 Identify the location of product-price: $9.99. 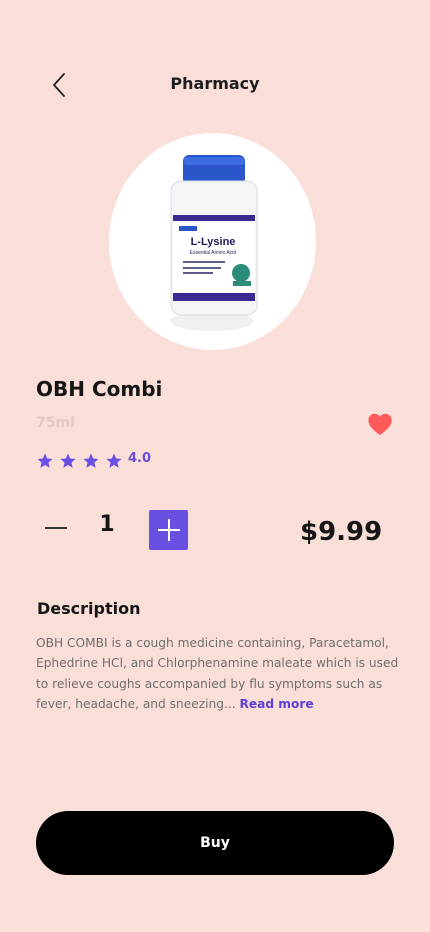
(341, 532).